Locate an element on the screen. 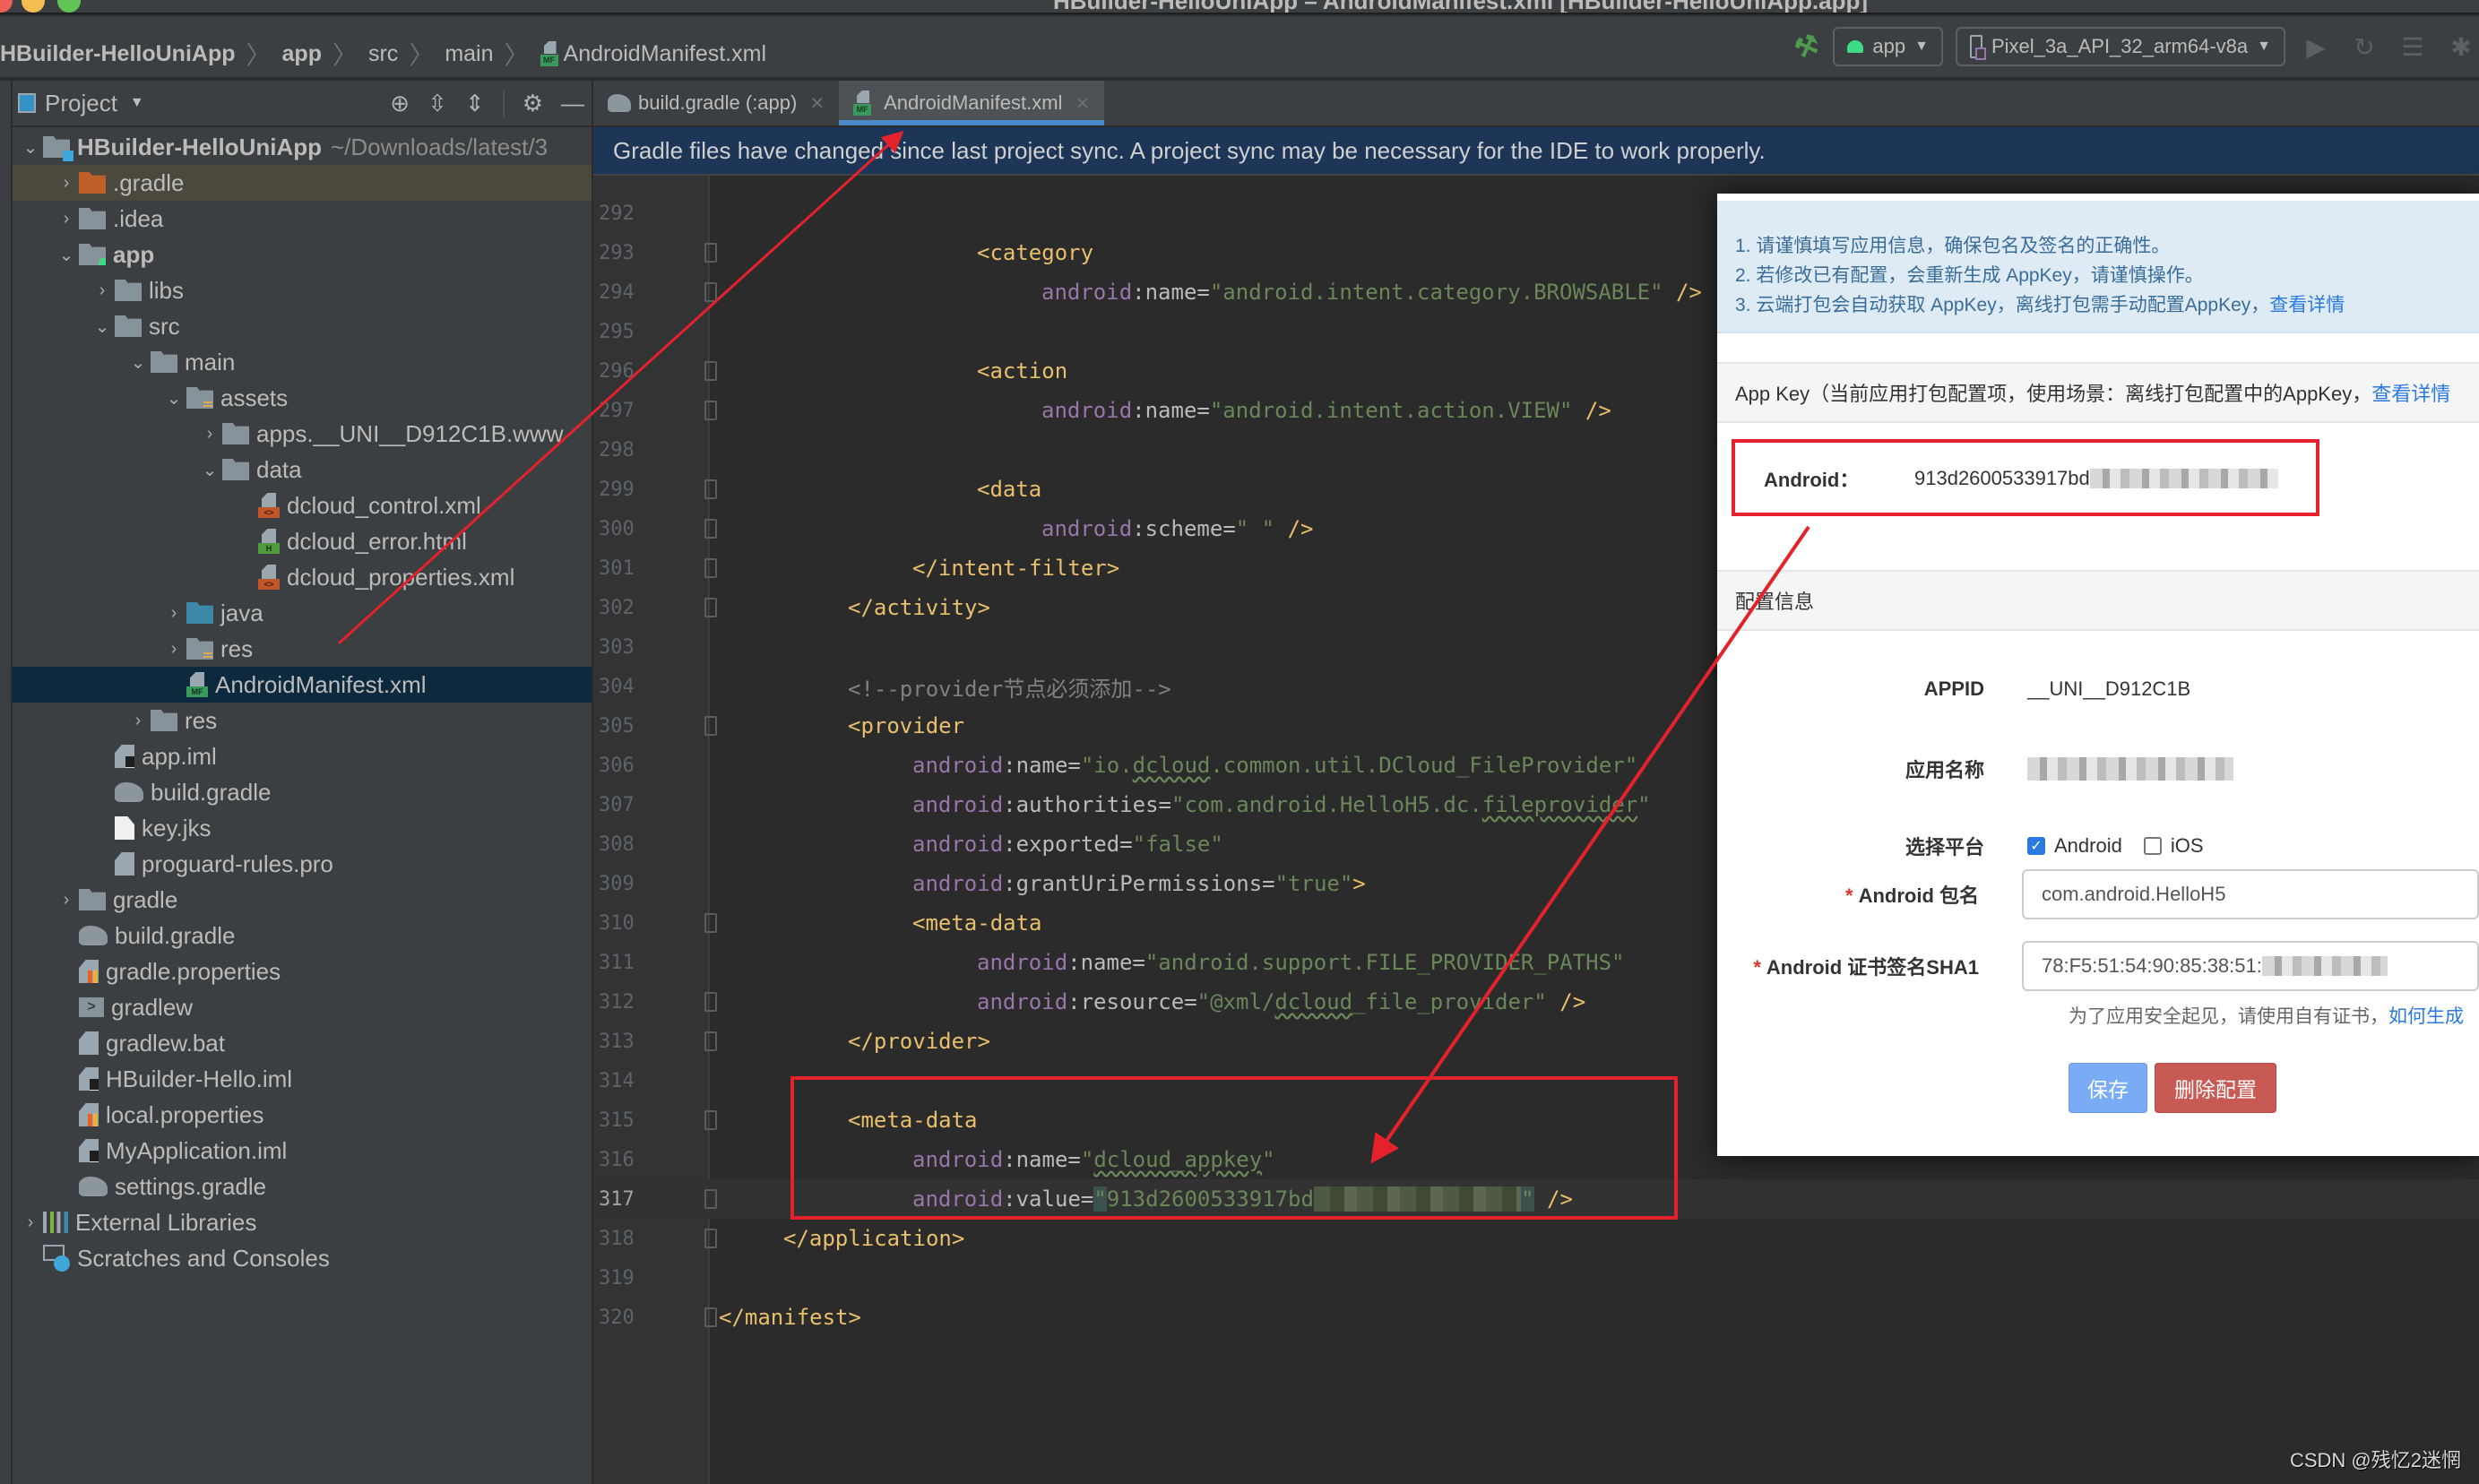  tree-item: proguard-rules.pro is located at coordinates (302, 864).